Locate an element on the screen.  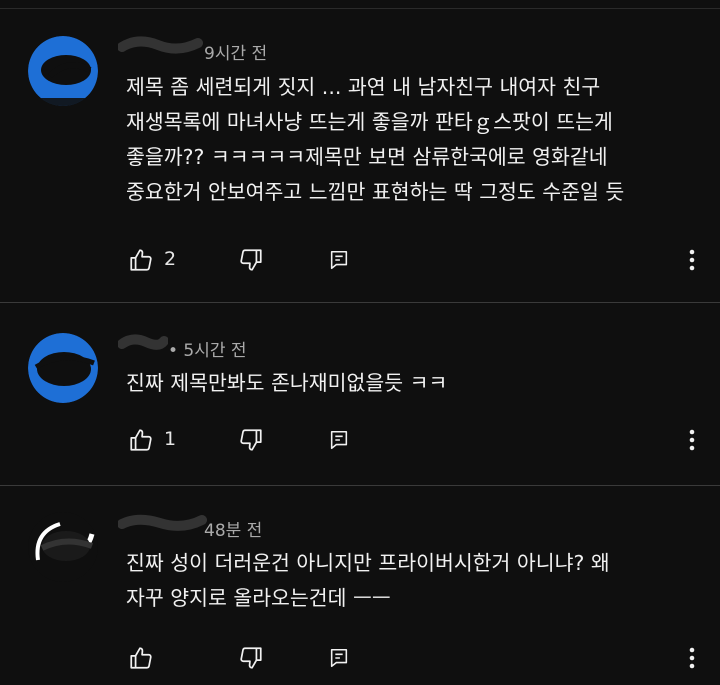
comment-time: 48분 전 is located at coordinates (233, 531).